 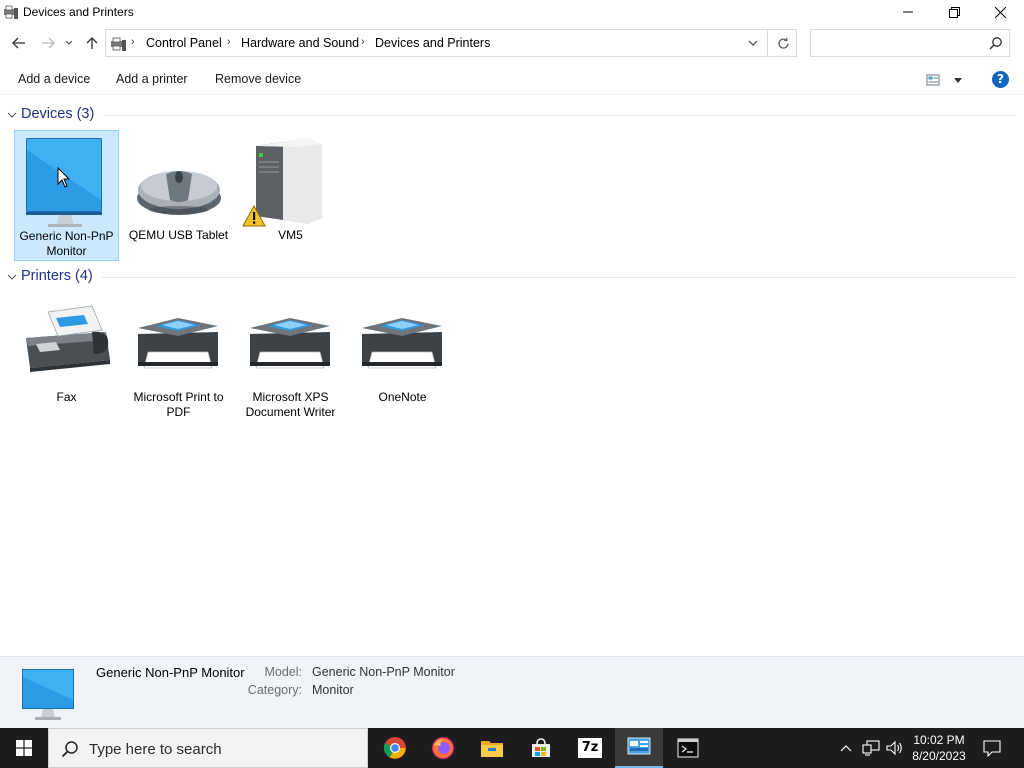 I want to click on breadcrumb-hardware-and-sound: Hardware and Sound, so click(x=300, y=43).